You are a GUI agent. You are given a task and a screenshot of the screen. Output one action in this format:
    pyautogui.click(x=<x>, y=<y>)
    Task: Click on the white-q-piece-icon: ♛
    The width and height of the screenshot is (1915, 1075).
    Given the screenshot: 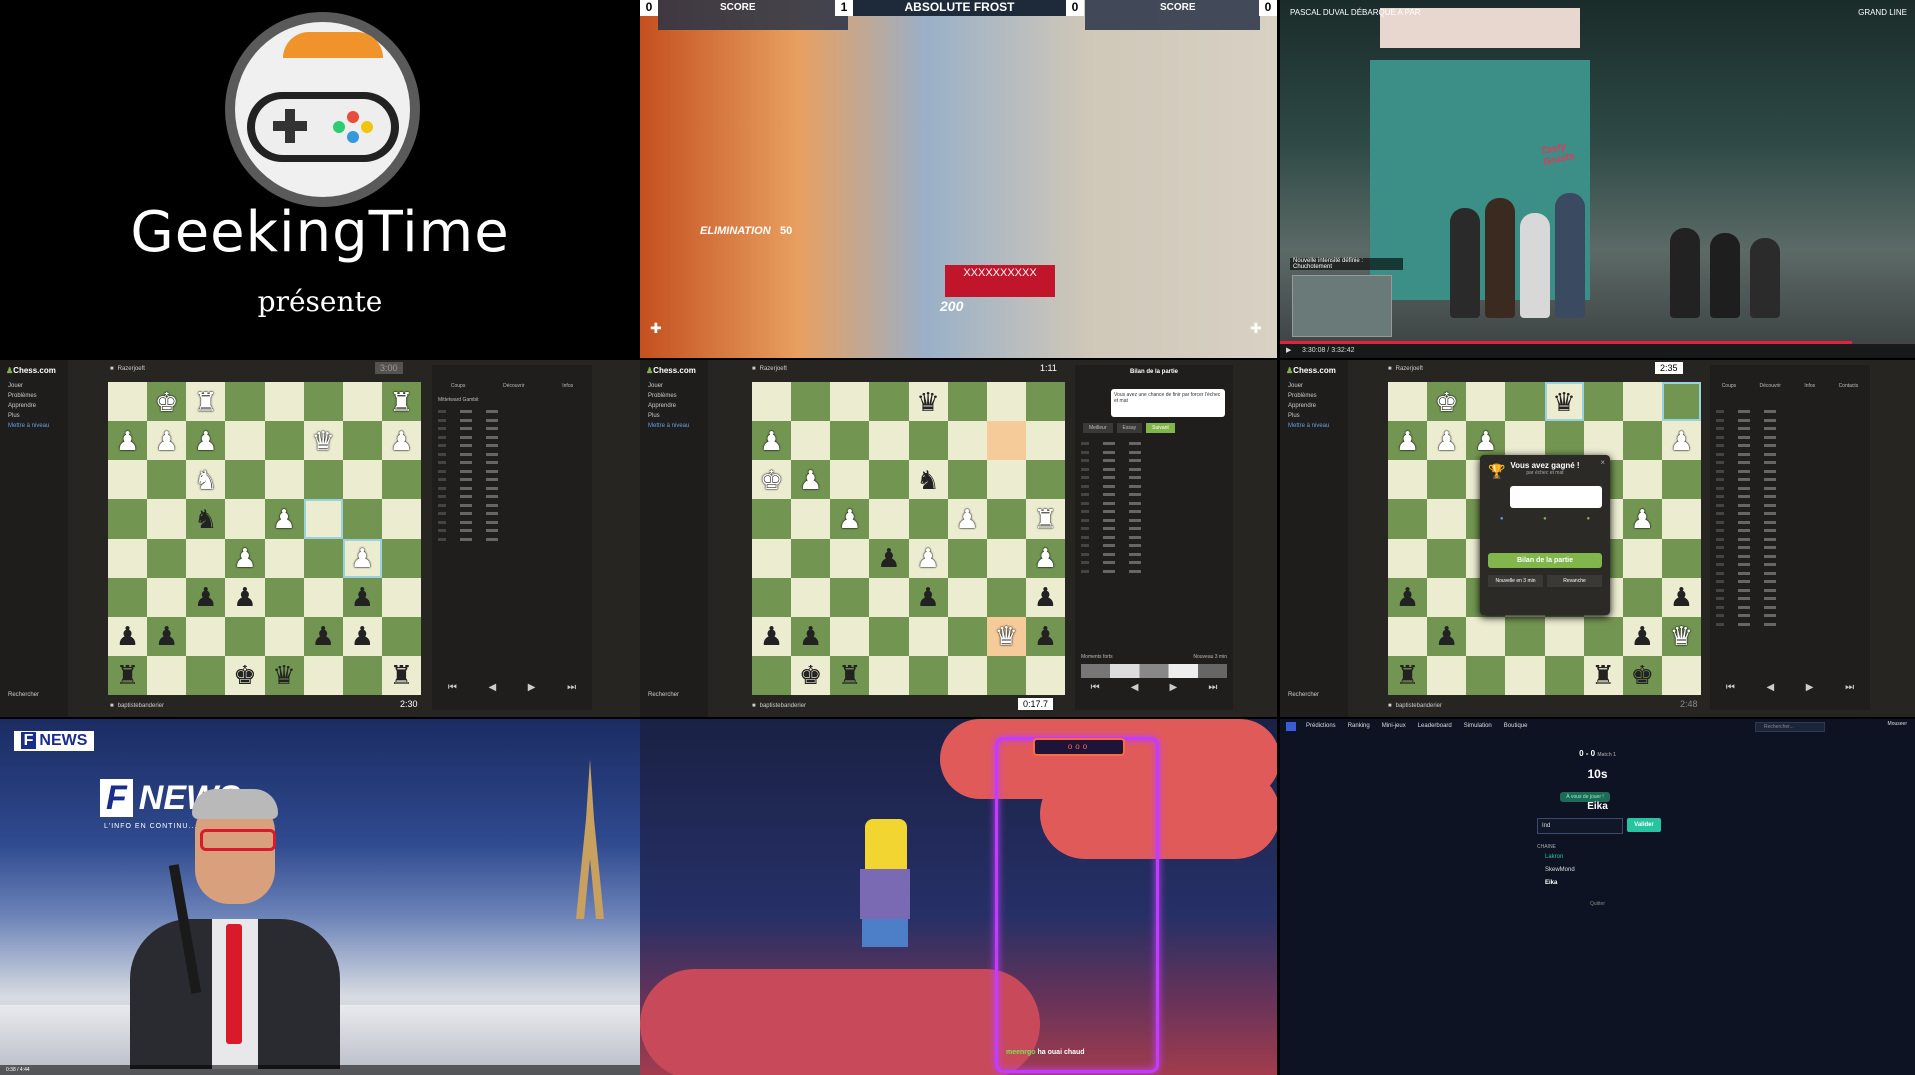 What is the action you would take?
    pyautogui.click(x=323, y=441)
    